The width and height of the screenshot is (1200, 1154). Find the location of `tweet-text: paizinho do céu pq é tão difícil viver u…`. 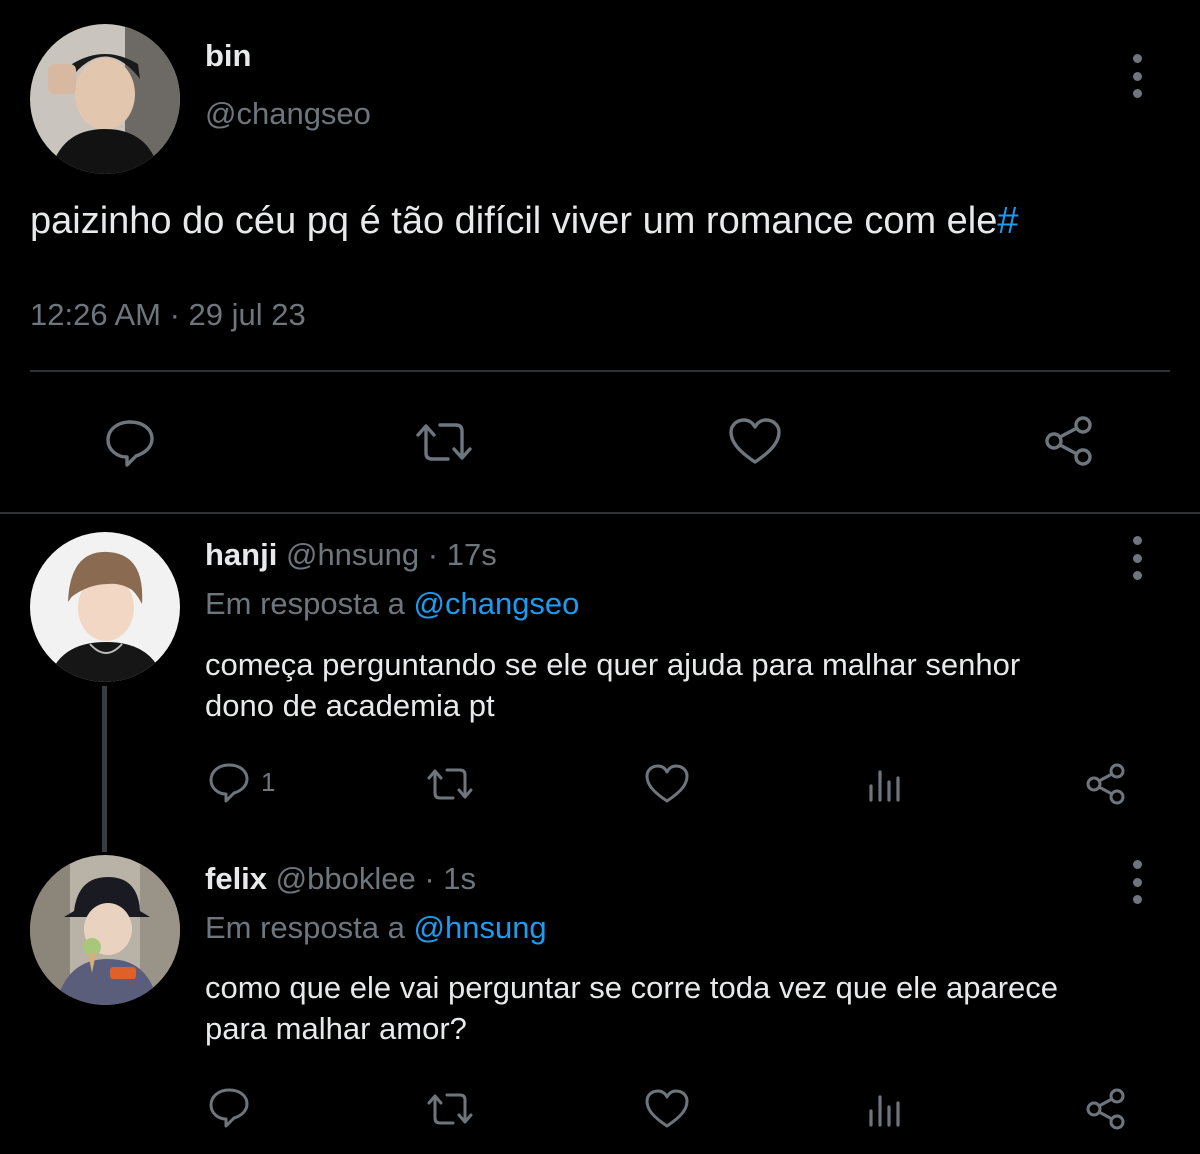

tweet-text: paizinho do céu pq é tão difícil viver u… is located at coordinates (514, 221).